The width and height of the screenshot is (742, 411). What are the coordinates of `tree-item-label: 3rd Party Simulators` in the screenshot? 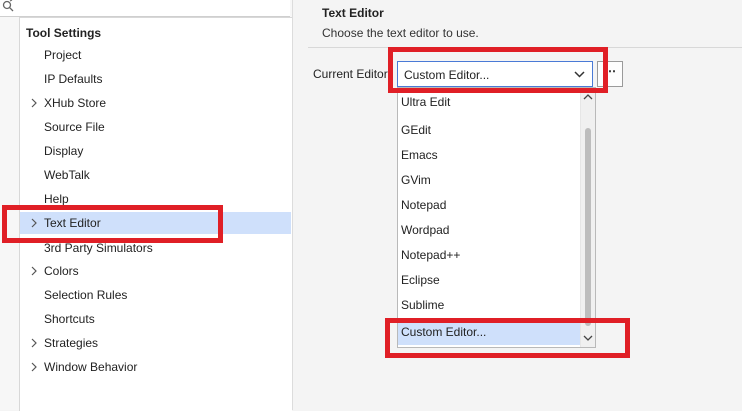 It's located at (98, 248).